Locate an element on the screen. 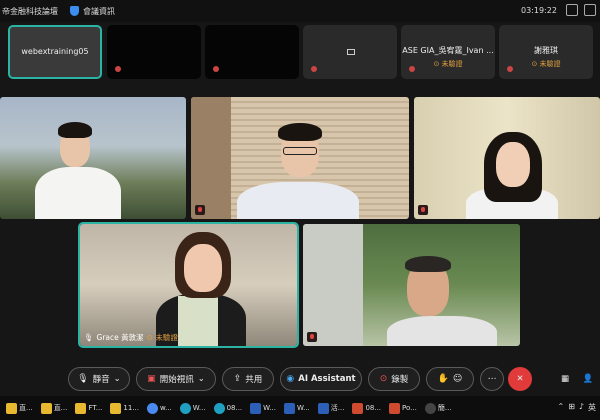 The image size is (600, 420). participants-button: 👤 is located at coordinates (588, 379).